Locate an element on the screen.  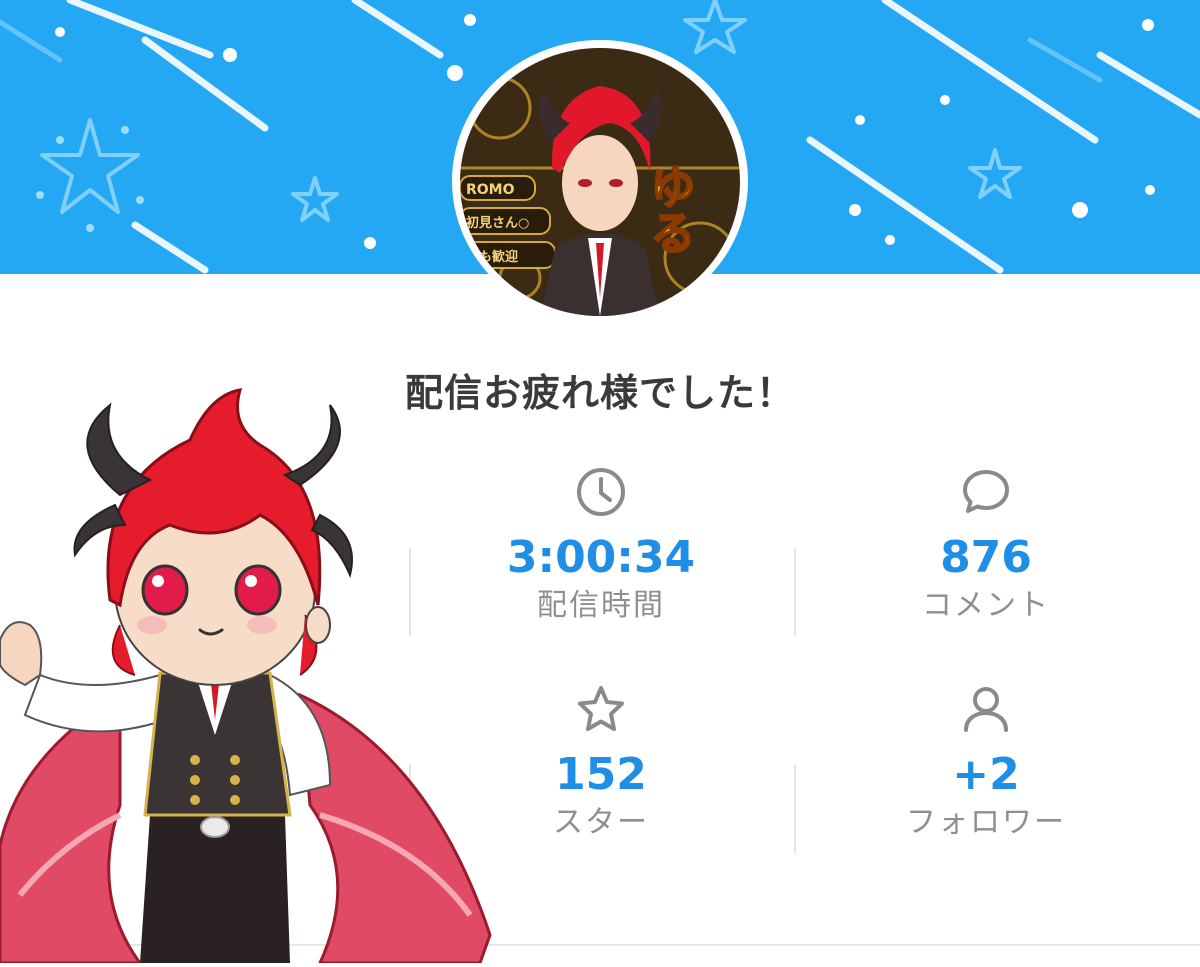
person-icon is located at coordinates (986, 709).